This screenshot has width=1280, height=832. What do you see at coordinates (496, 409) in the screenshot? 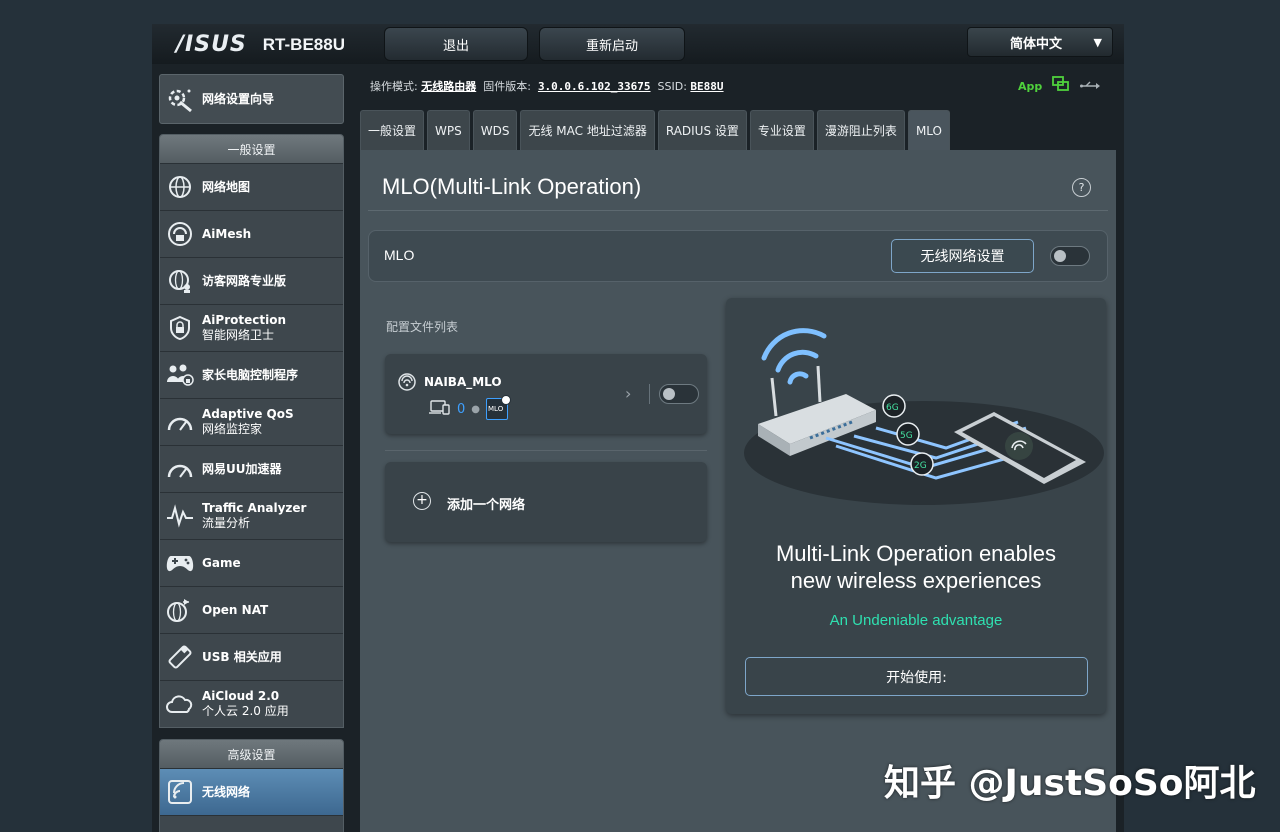
I see `mlo-badge-text: MLO` at bounding box center [496, 409].